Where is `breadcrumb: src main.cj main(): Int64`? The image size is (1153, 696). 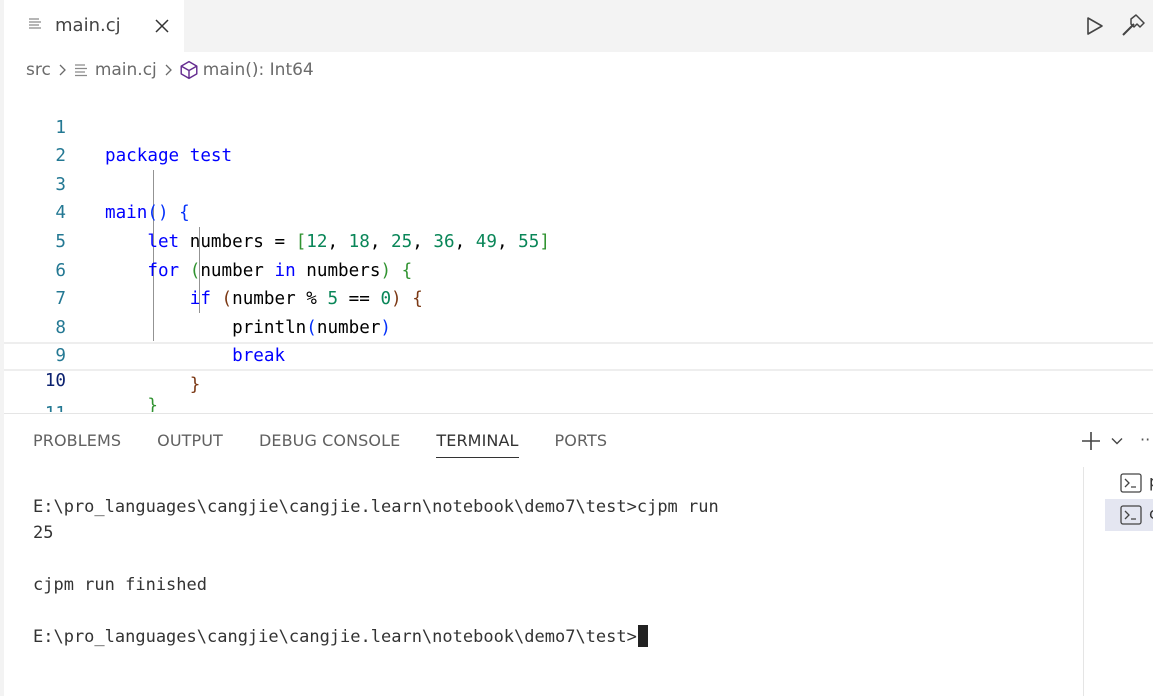 breadcrumb: src main.cj main(): Int64 is located at coordinates (170, 70).